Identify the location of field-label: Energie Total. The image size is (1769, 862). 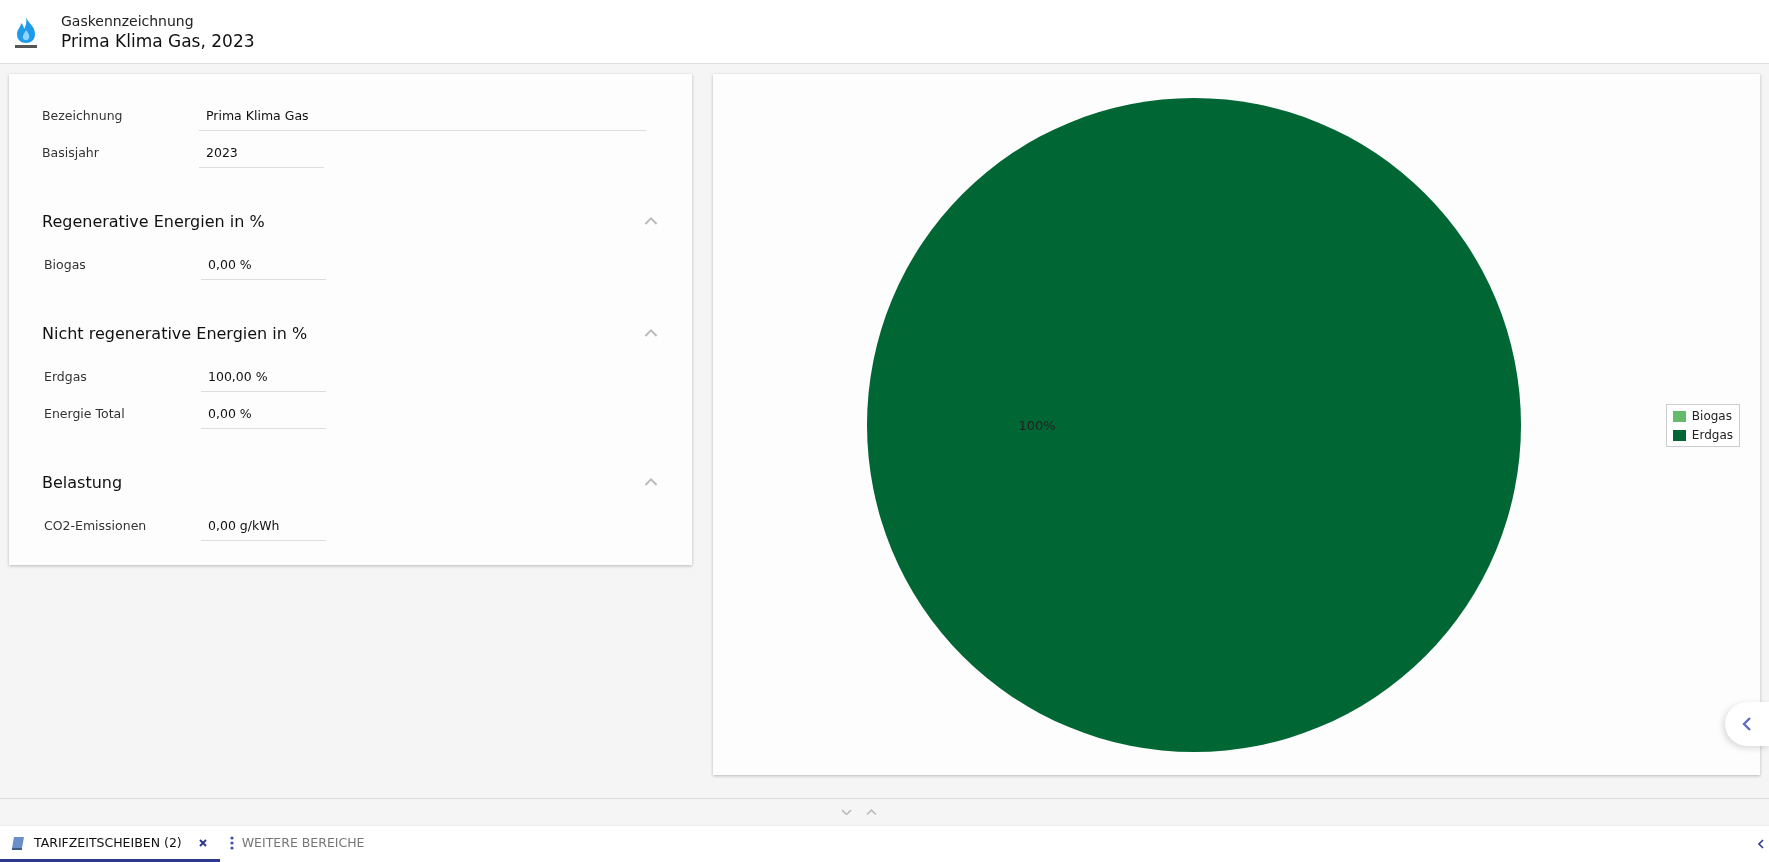
(84, 414).